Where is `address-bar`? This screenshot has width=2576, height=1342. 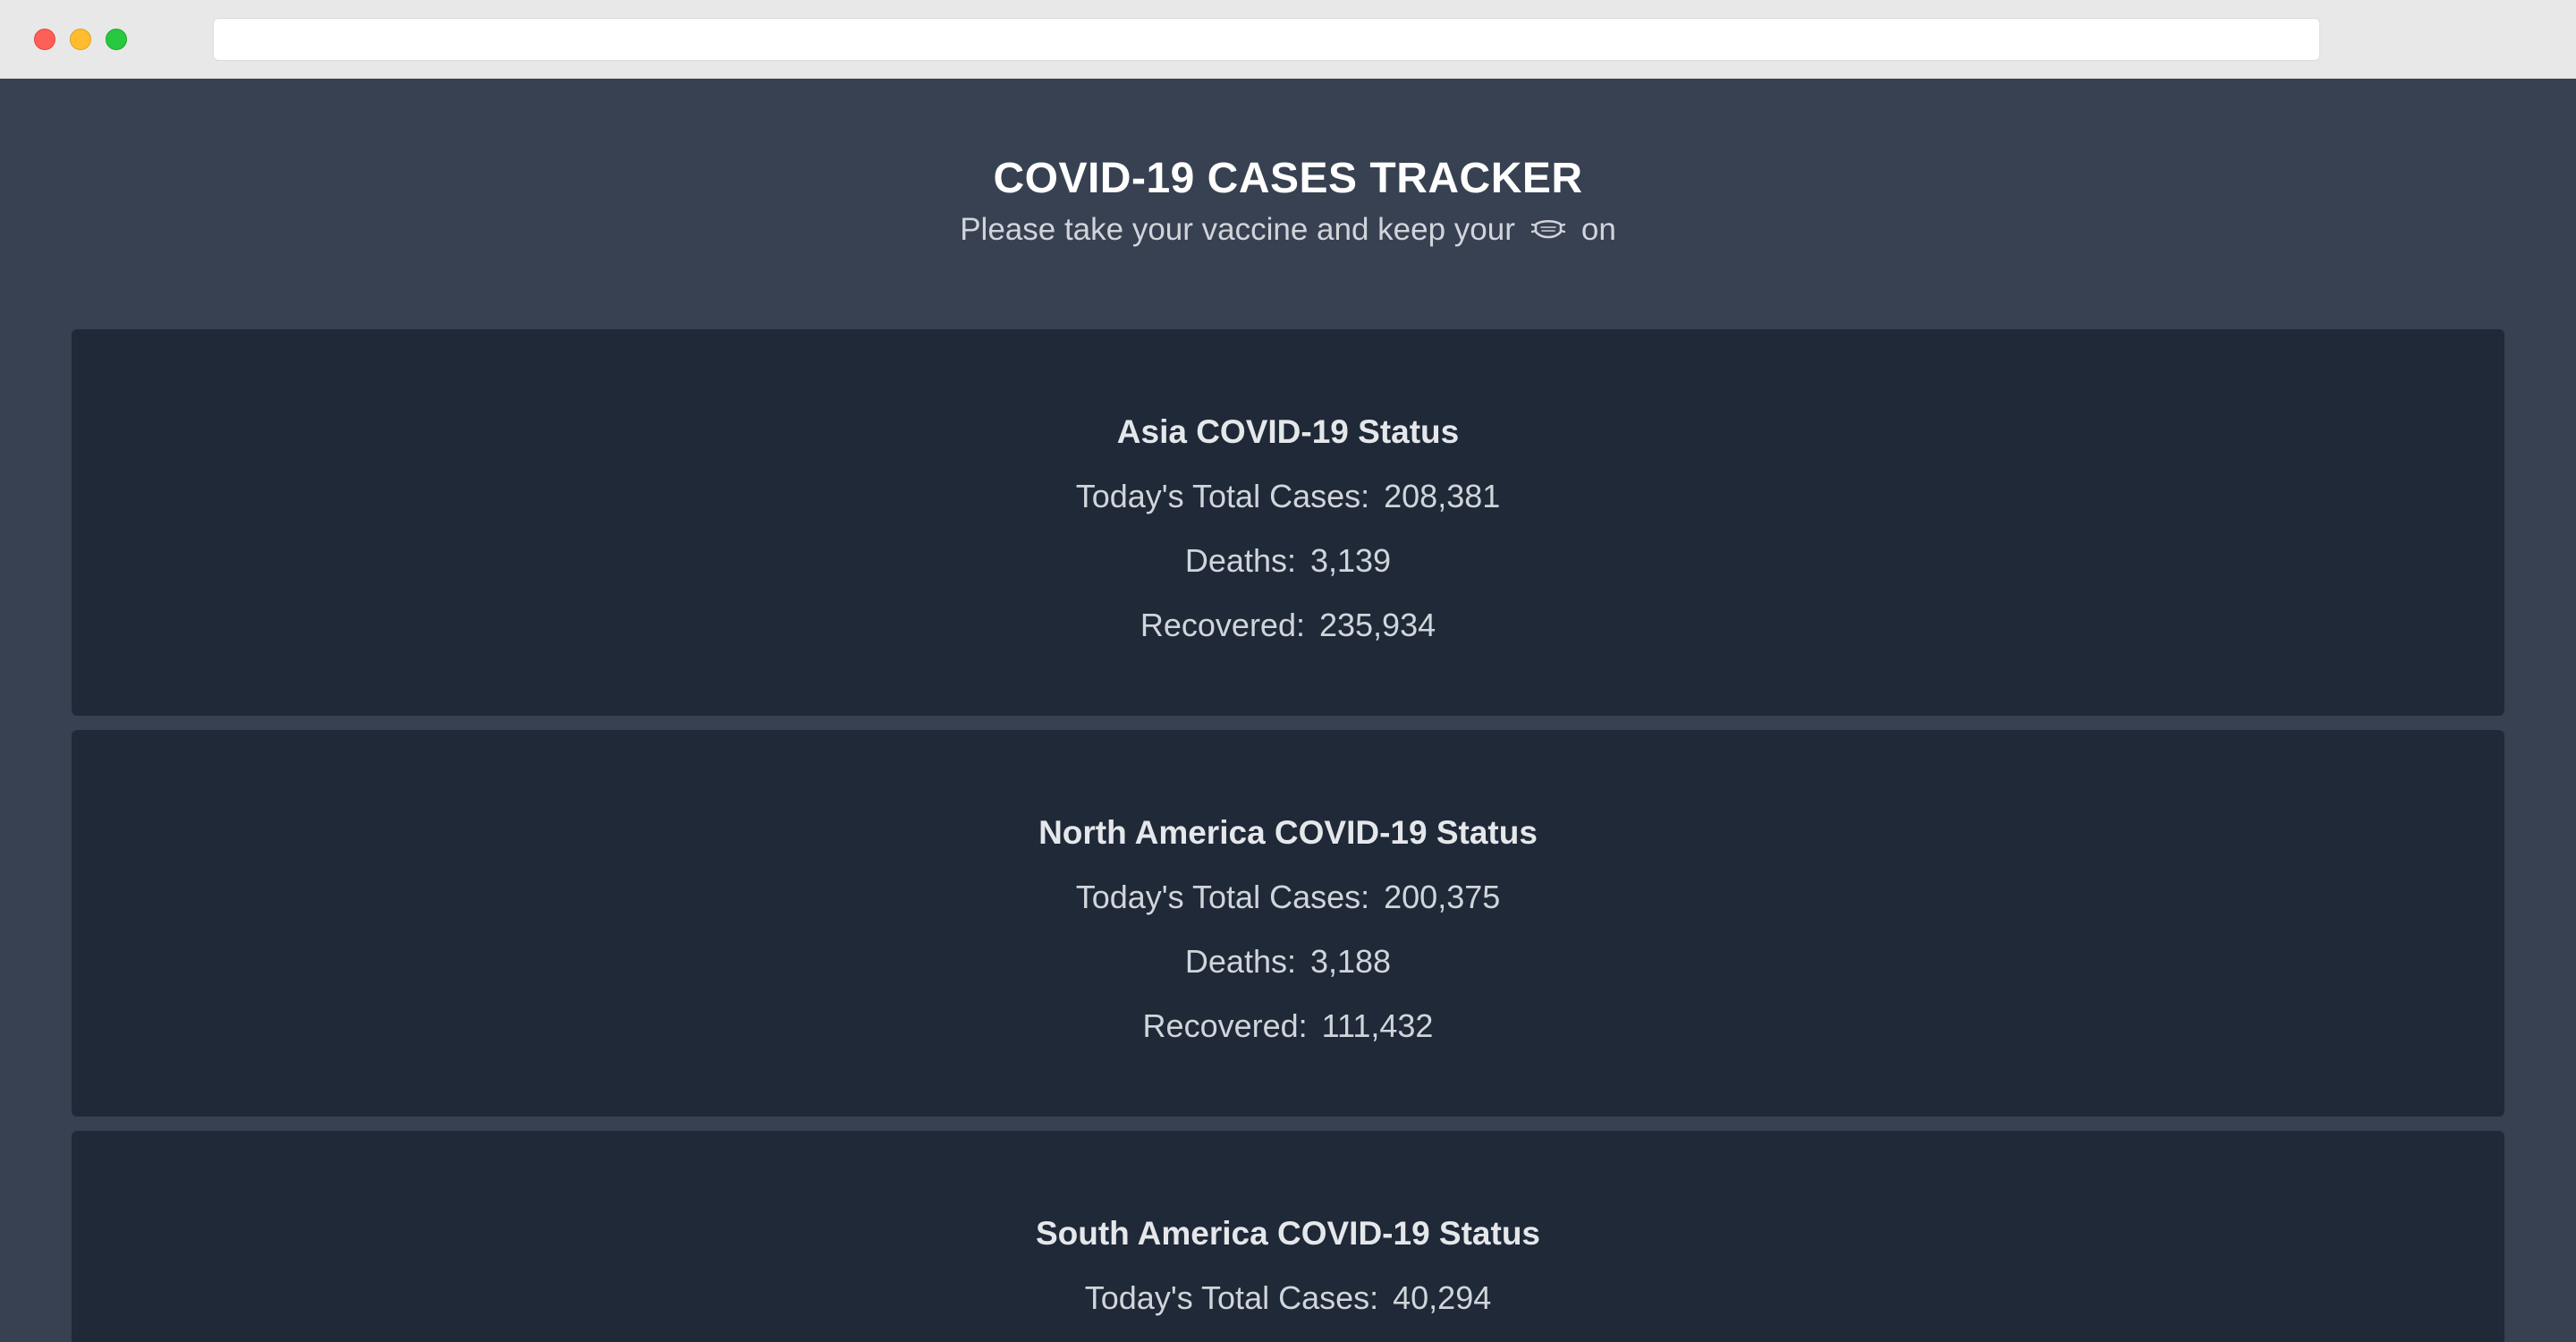
address-bar is located at coordinates (1266, 39).